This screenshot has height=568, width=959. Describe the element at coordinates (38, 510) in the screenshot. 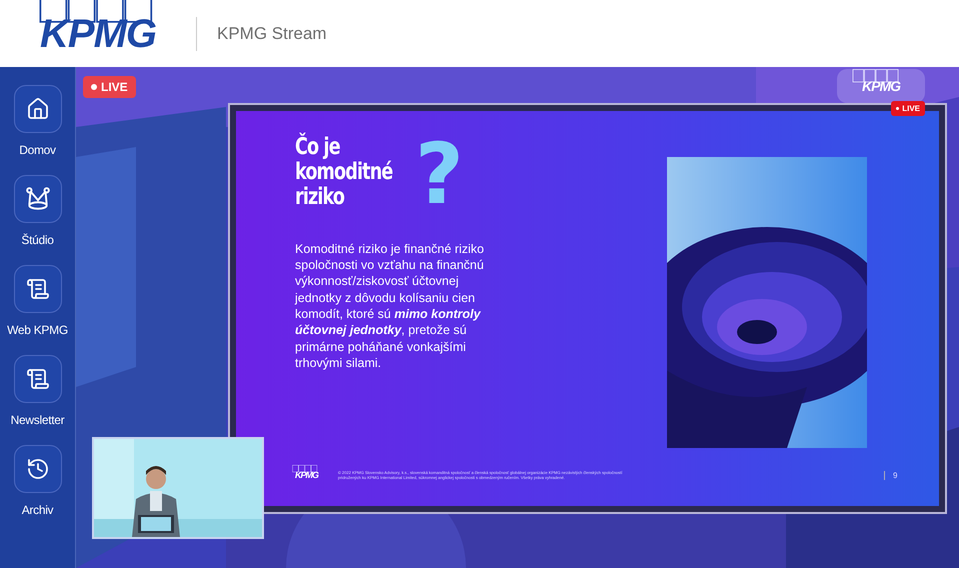

I see `nav-label: Archiv` at that location.